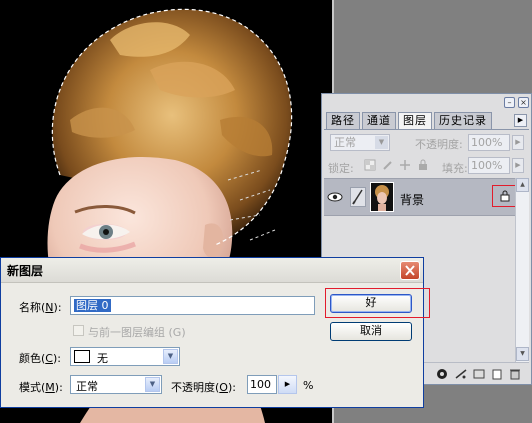 This screenshot has width=532, height=423. I want to click on paint-brush-icon, so click(358, 197).